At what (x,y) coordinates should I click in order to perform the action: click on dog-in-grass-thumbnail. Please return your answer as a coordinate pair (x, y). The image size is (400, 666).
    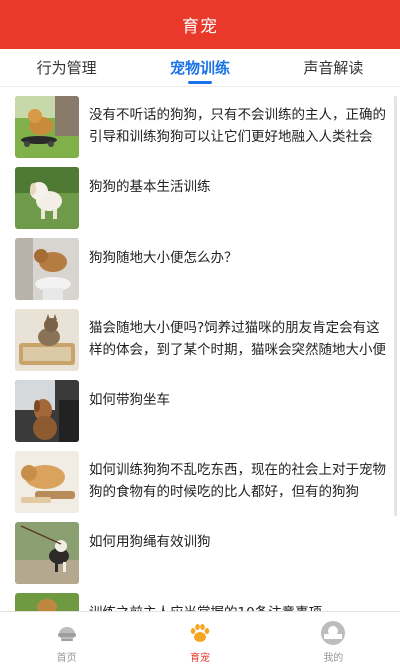
    Looking at the image, I should click on (47, 602).